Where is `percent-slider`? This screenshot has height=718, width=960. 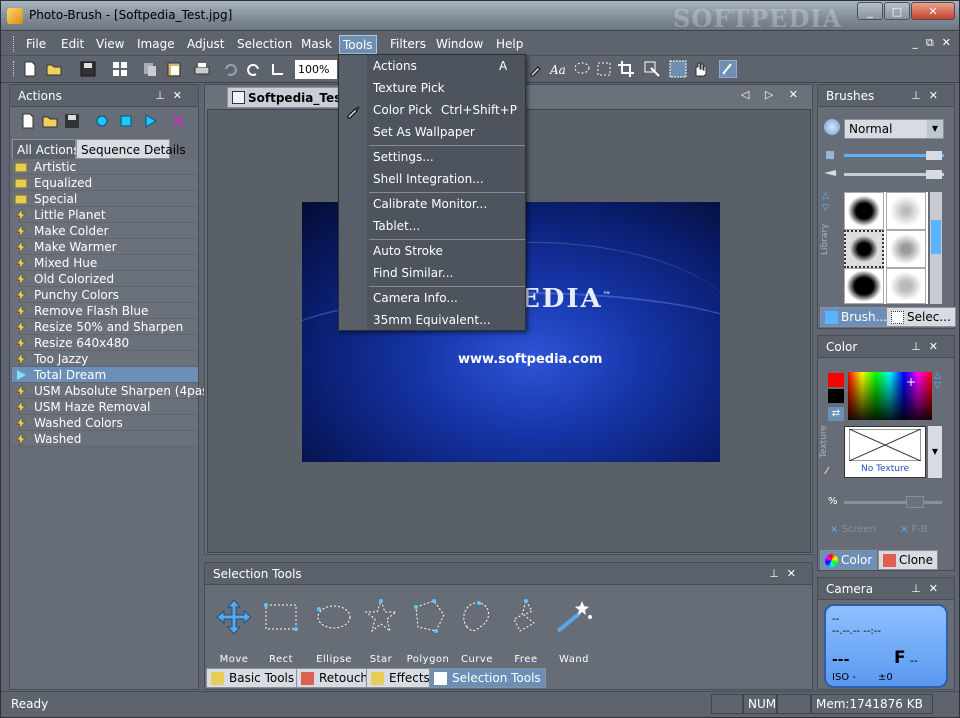 percent-slider is located at coordinates (893, 502).